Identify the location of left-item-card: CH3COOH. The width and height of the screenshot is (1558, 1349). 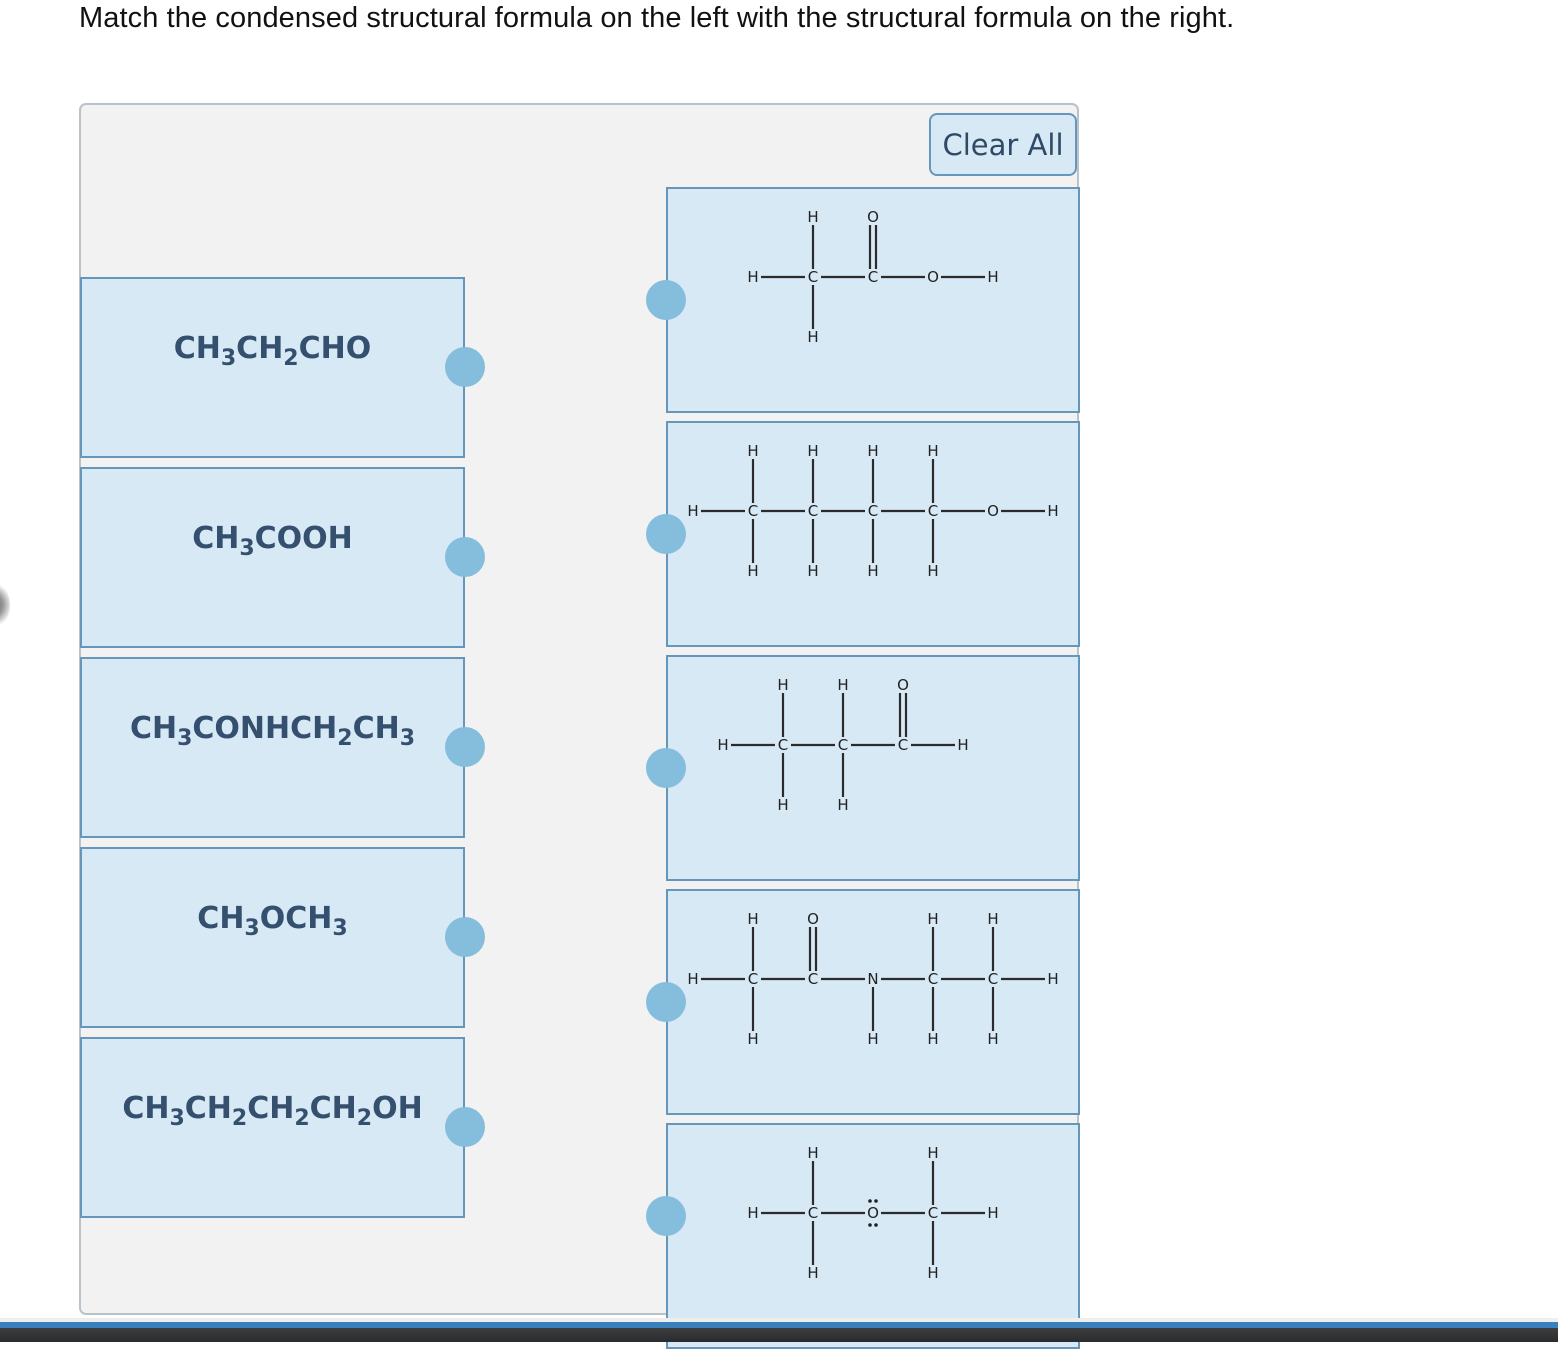
(272, 557).